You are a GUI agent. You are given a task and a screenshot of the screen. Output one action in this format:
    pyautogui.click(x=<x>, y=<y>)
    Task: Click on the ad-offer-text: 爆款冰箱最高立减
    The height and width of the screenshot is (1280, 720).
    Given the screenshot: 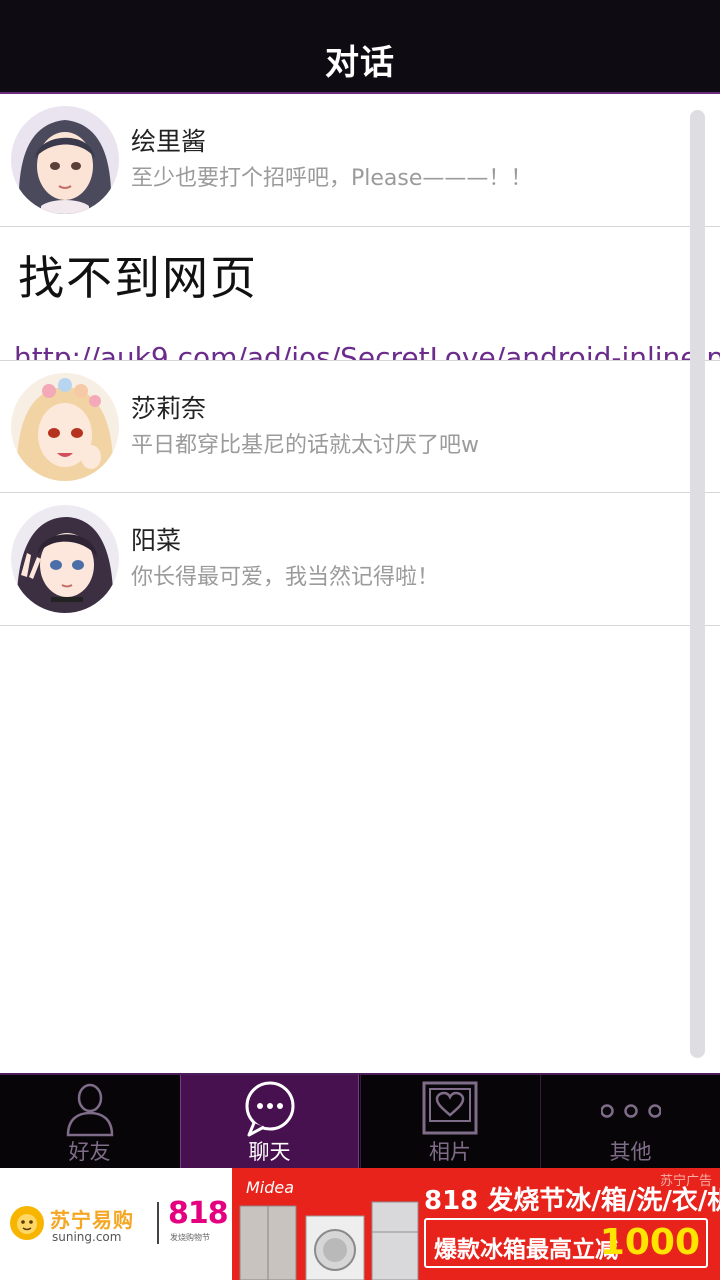 What is the action you would take?
    pyautogui.click(x=526, y=1250)
    